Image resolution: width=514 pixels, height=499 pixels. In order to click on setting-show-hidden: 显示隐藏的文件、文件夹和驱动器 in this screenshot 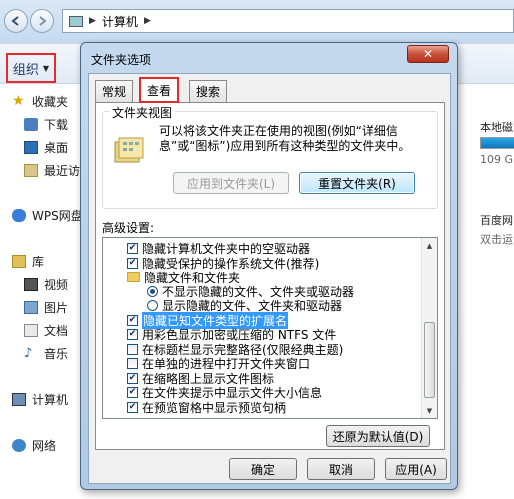, I will do `click(244, 305)`.